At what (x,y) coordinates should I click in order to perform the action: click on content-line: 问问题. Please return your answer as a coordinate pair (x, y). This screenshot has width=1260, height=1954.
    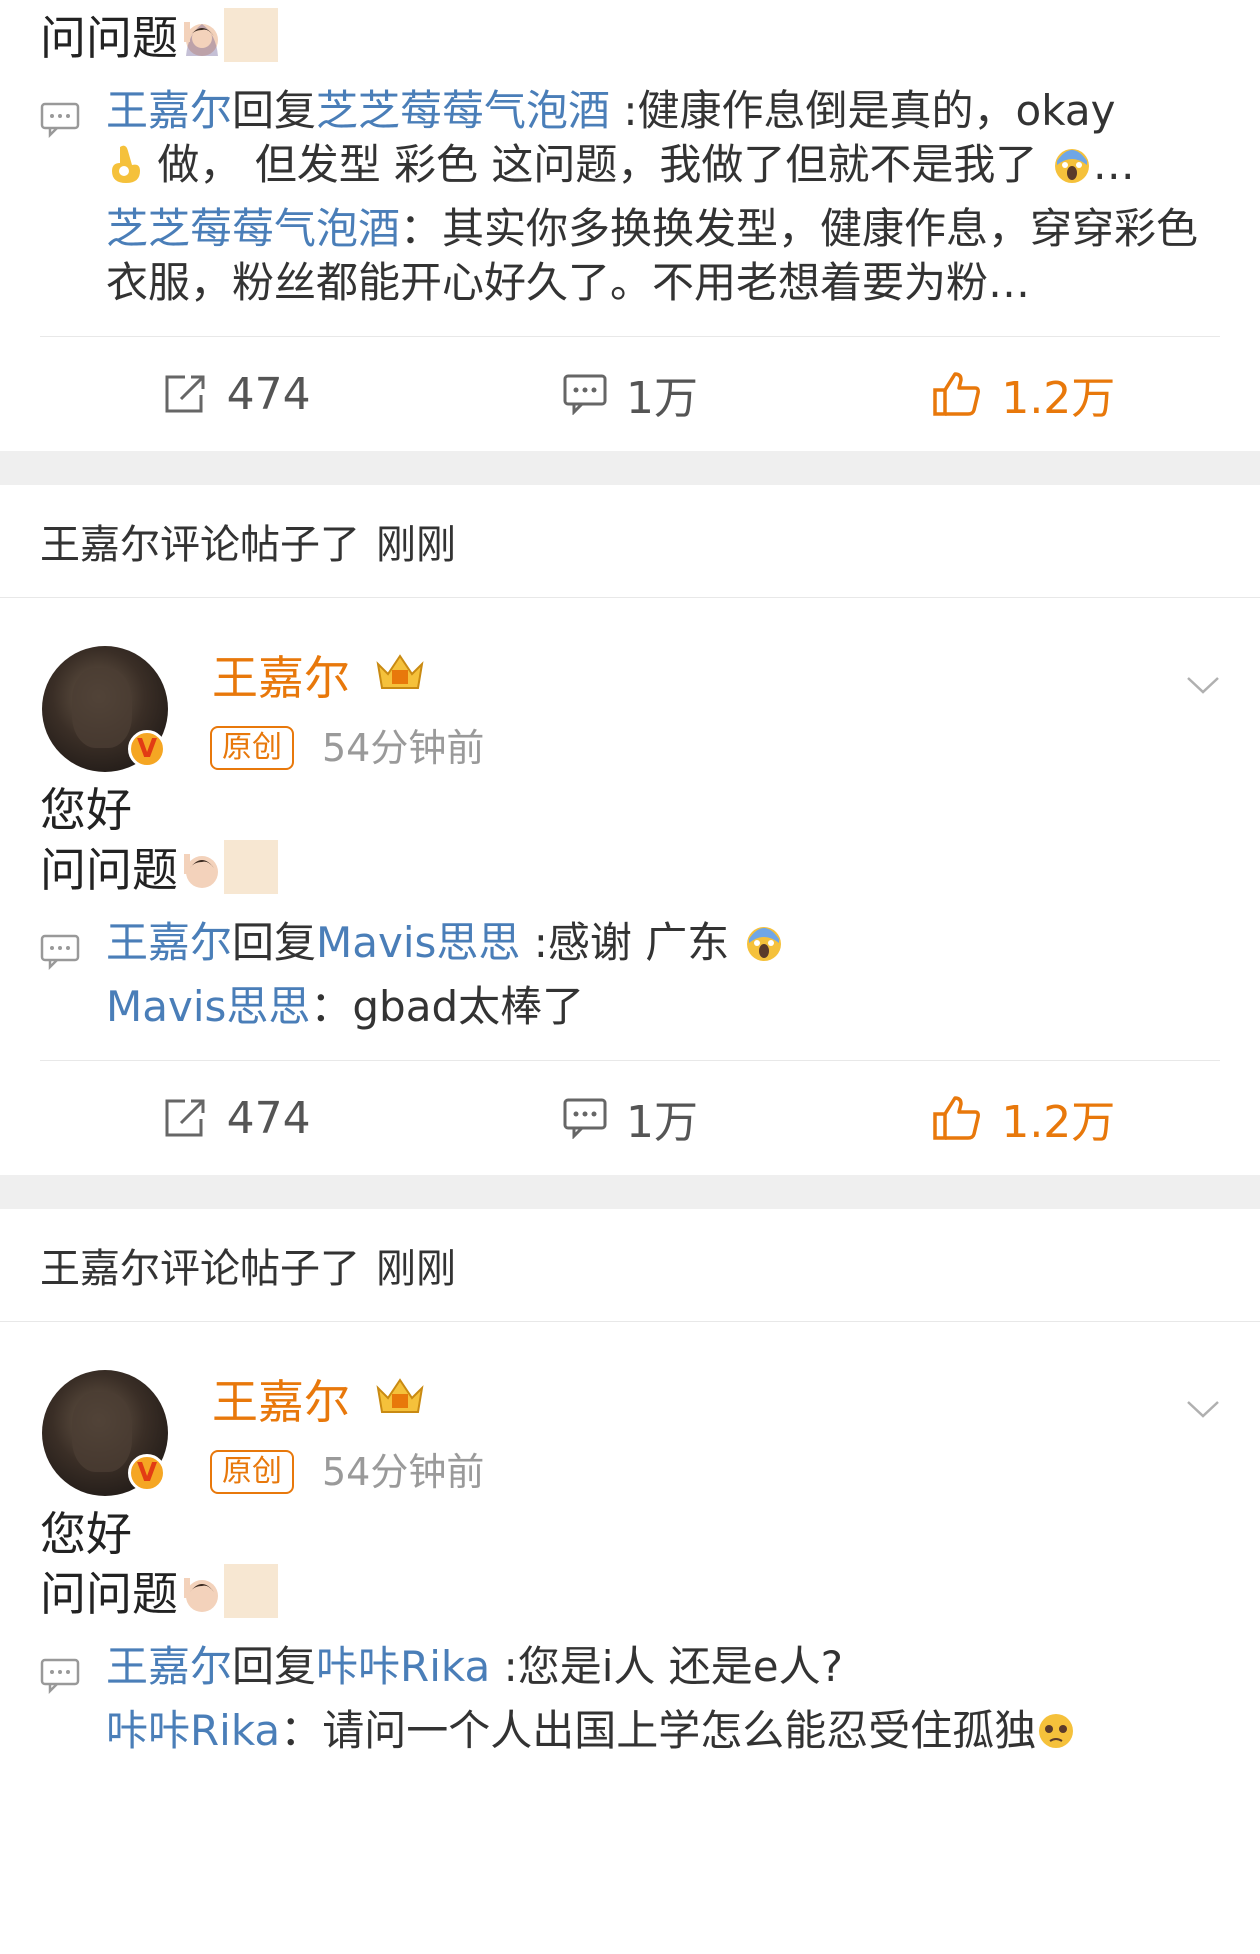
    Looking at the image, I should click on (109, 38).